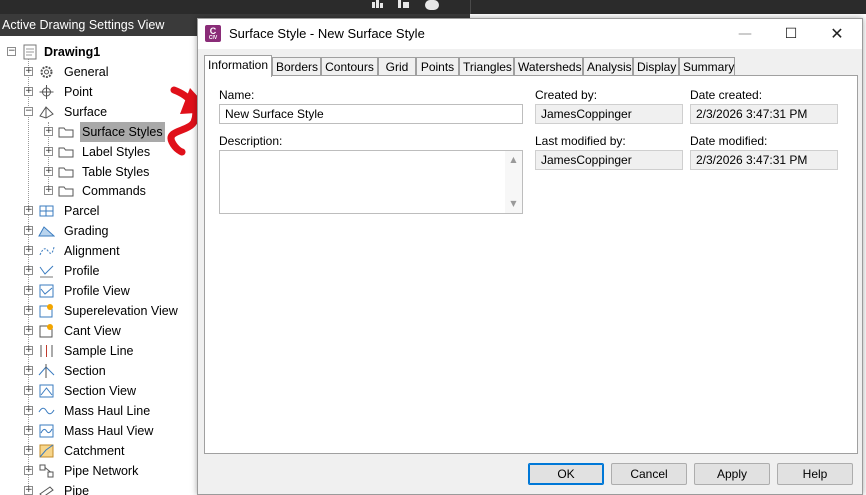  Describe the element at coordinates (82, 211) in the screenshot. I see `tree-item-label: Parcel` at that location.